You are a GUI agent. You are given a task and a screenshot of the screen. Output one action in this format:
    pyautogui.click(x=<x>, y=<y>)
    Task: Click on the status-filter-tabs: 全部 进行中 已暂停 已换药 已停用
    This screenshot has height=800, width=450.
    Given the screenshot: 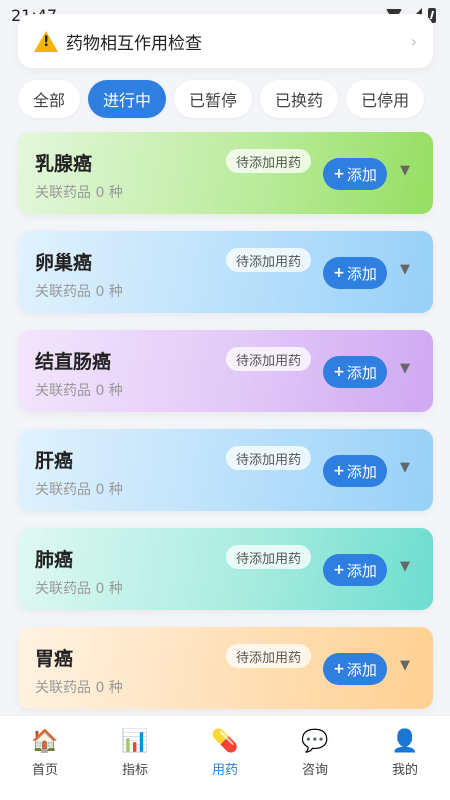 What is the action you would take?
    pyautogui.click(x=221, y=99)
    